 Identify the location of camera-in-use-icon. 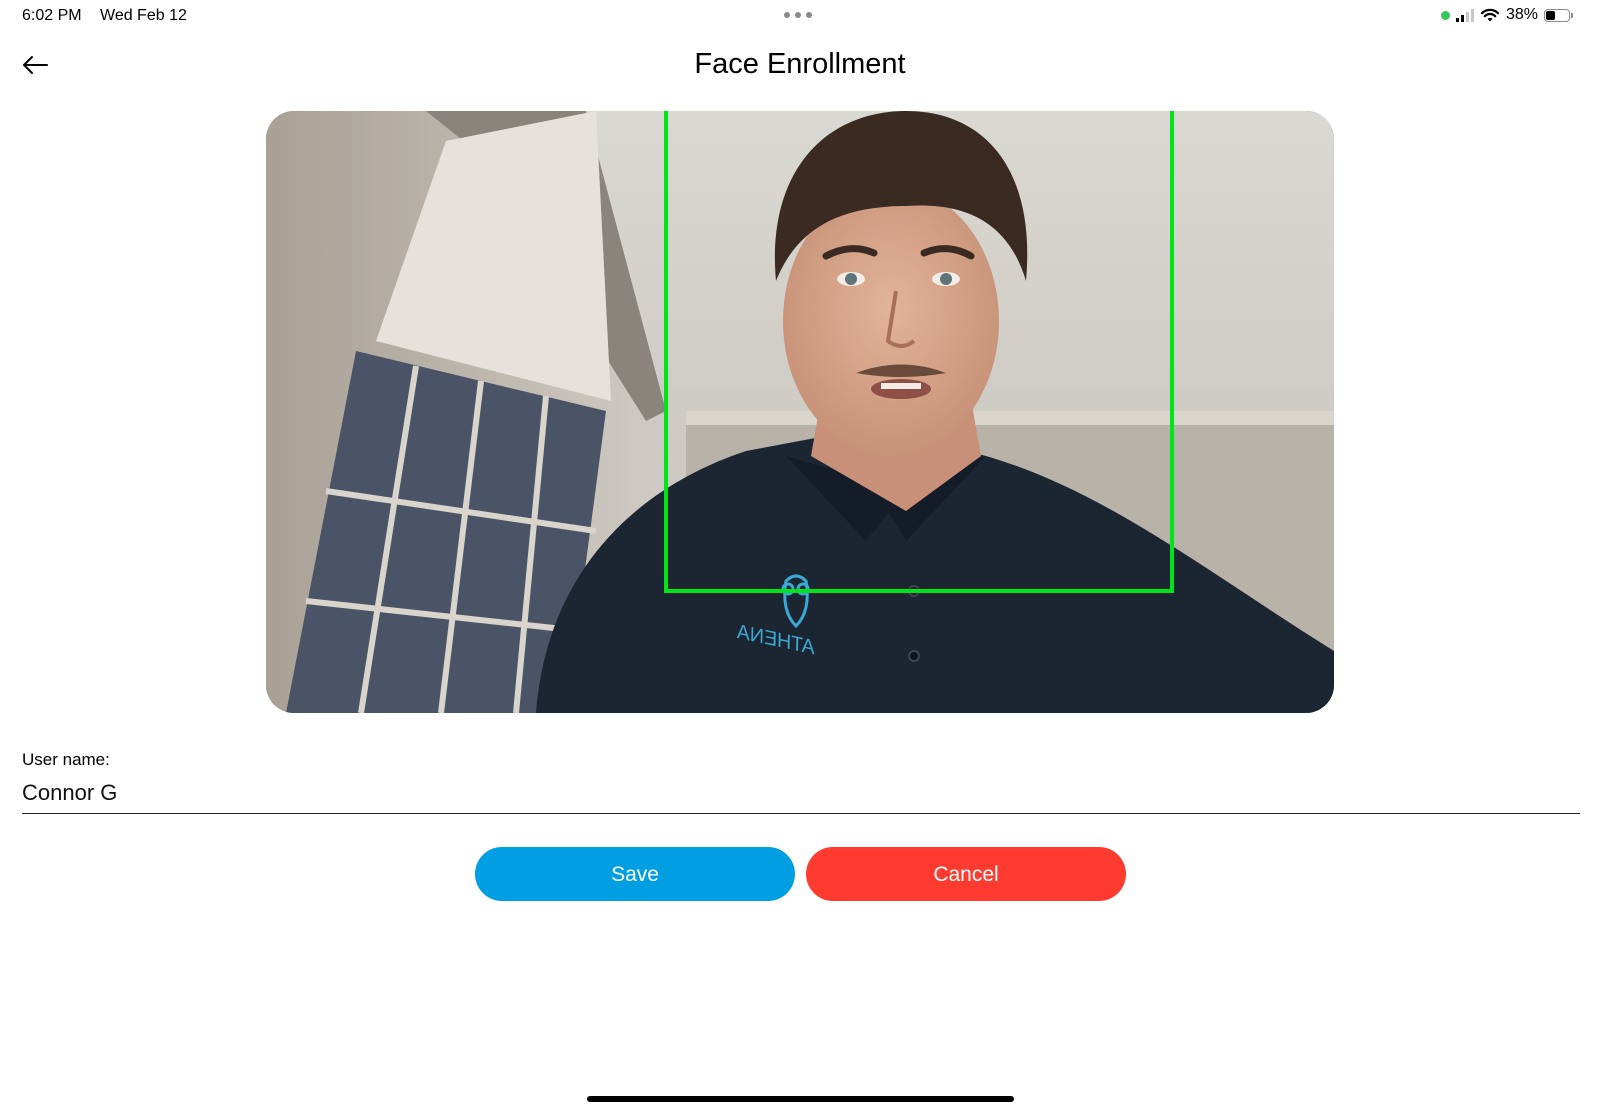
(1445, 15).